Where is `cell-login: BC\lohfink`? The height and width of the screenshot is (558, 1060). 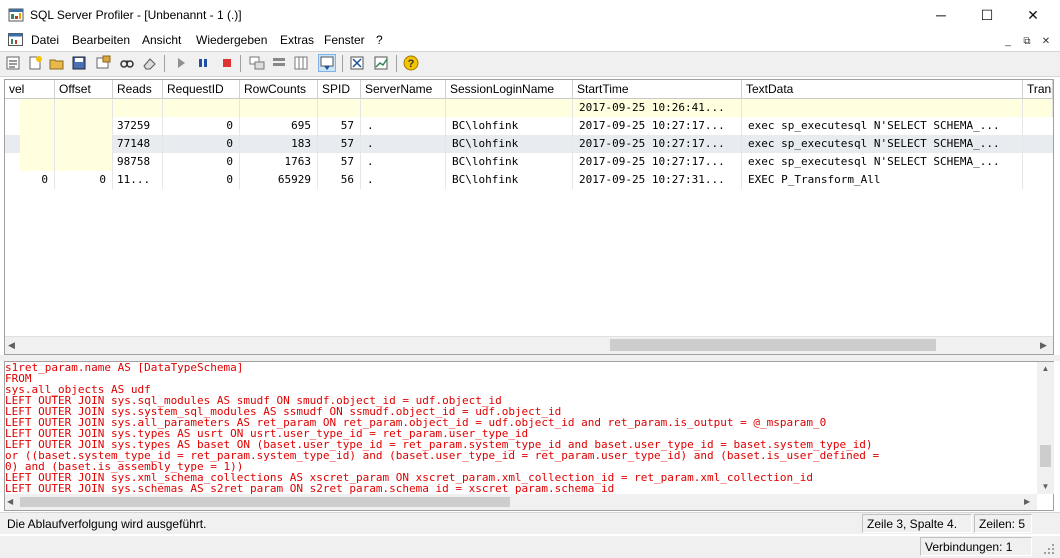
cell-login: BC\lohfink is located at coordinates (509, 126).